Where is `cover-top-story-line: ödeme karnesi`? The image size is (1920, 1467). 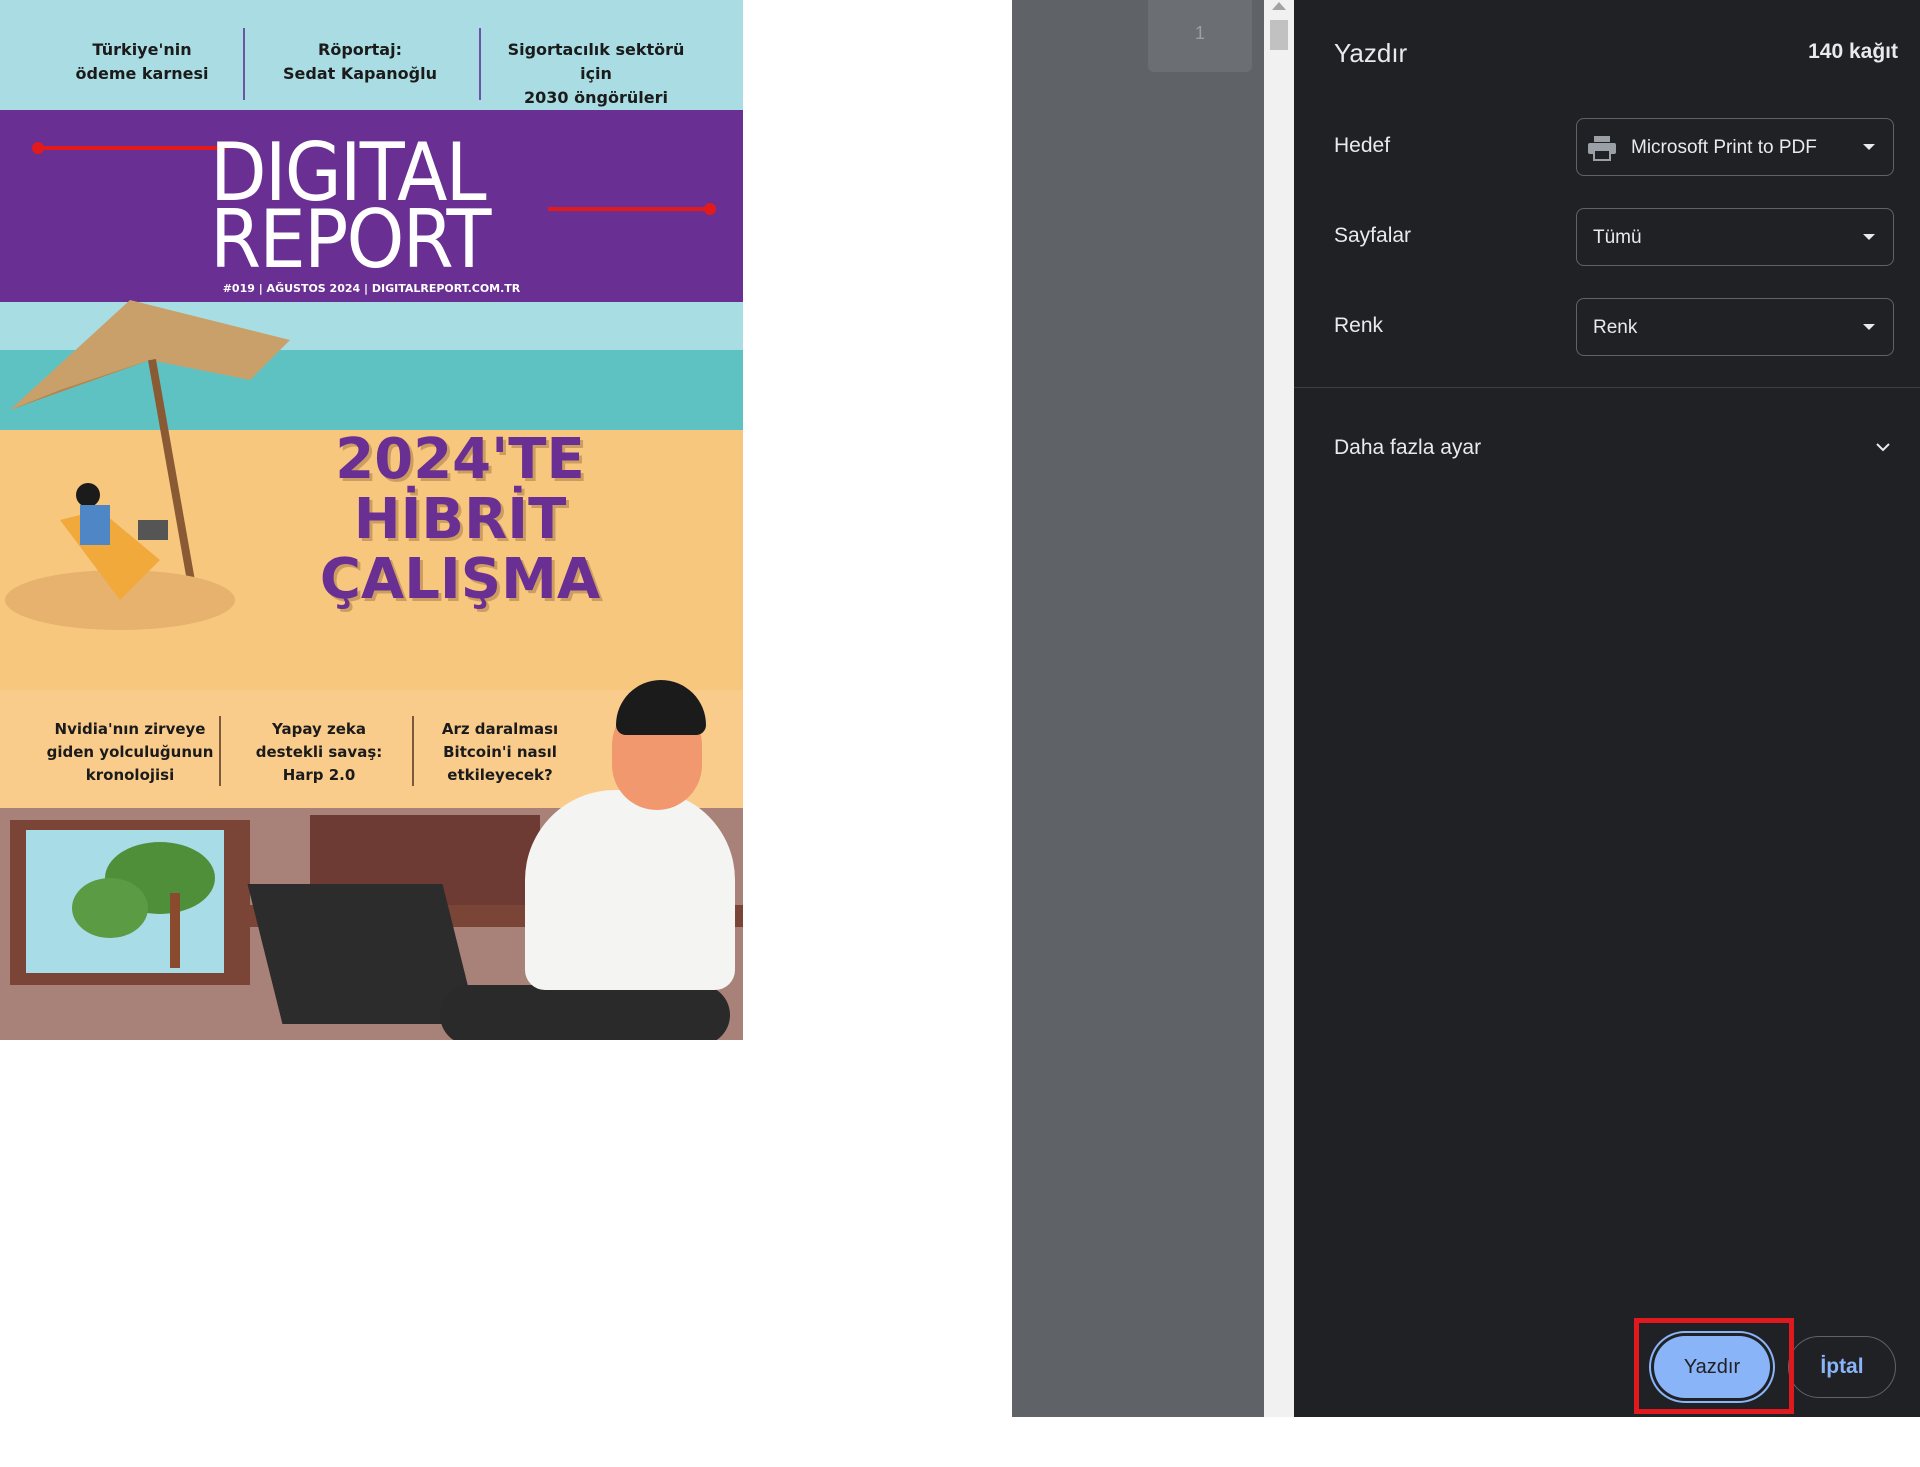 cover-top-story-line: ödeme karnesi is located at coordinates (142, 73).